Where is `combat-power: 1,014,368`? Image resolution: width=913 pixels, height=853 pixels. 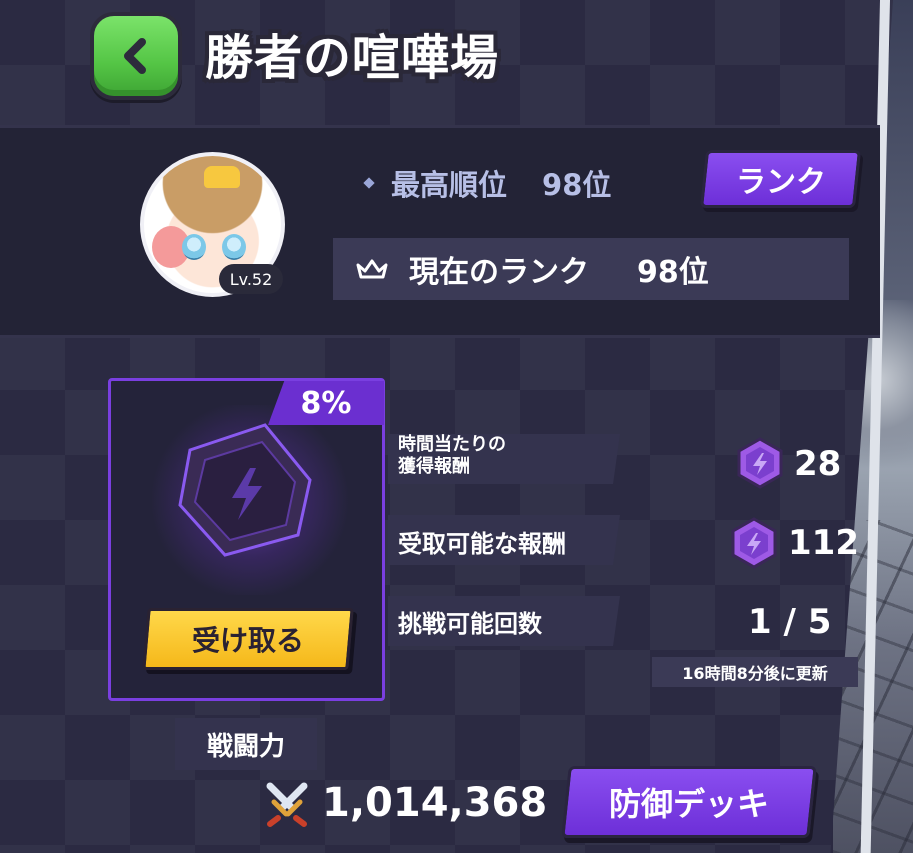 combat-power: 1,014,368 is located at coordinates (404, 803).